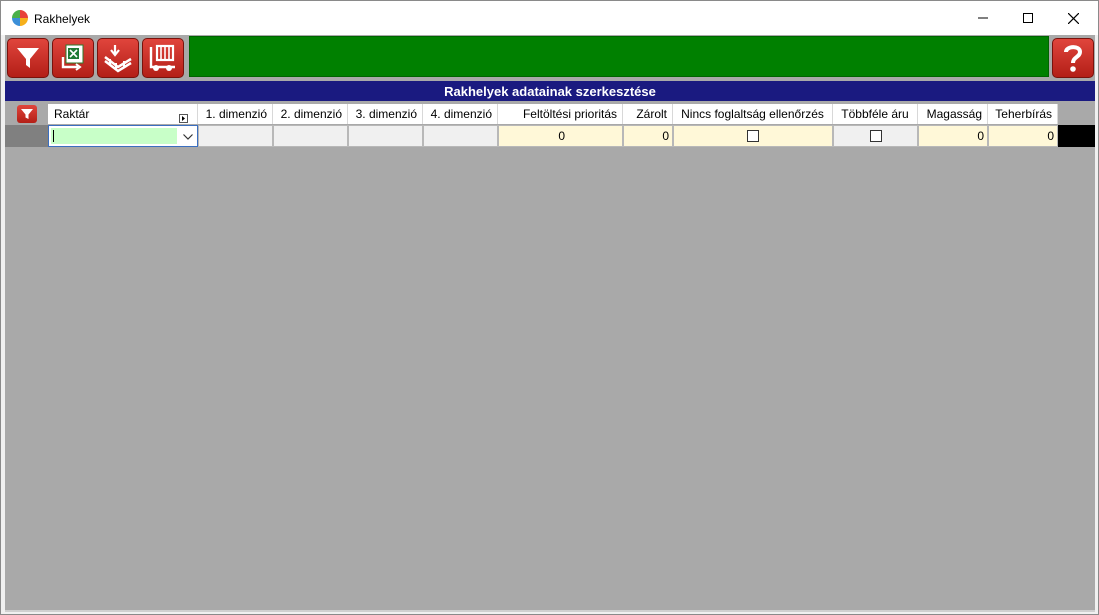  What do you see at coordinates (53, 136) in the screenshot?
I see `text-cursor` at bounding box center [53, 136].